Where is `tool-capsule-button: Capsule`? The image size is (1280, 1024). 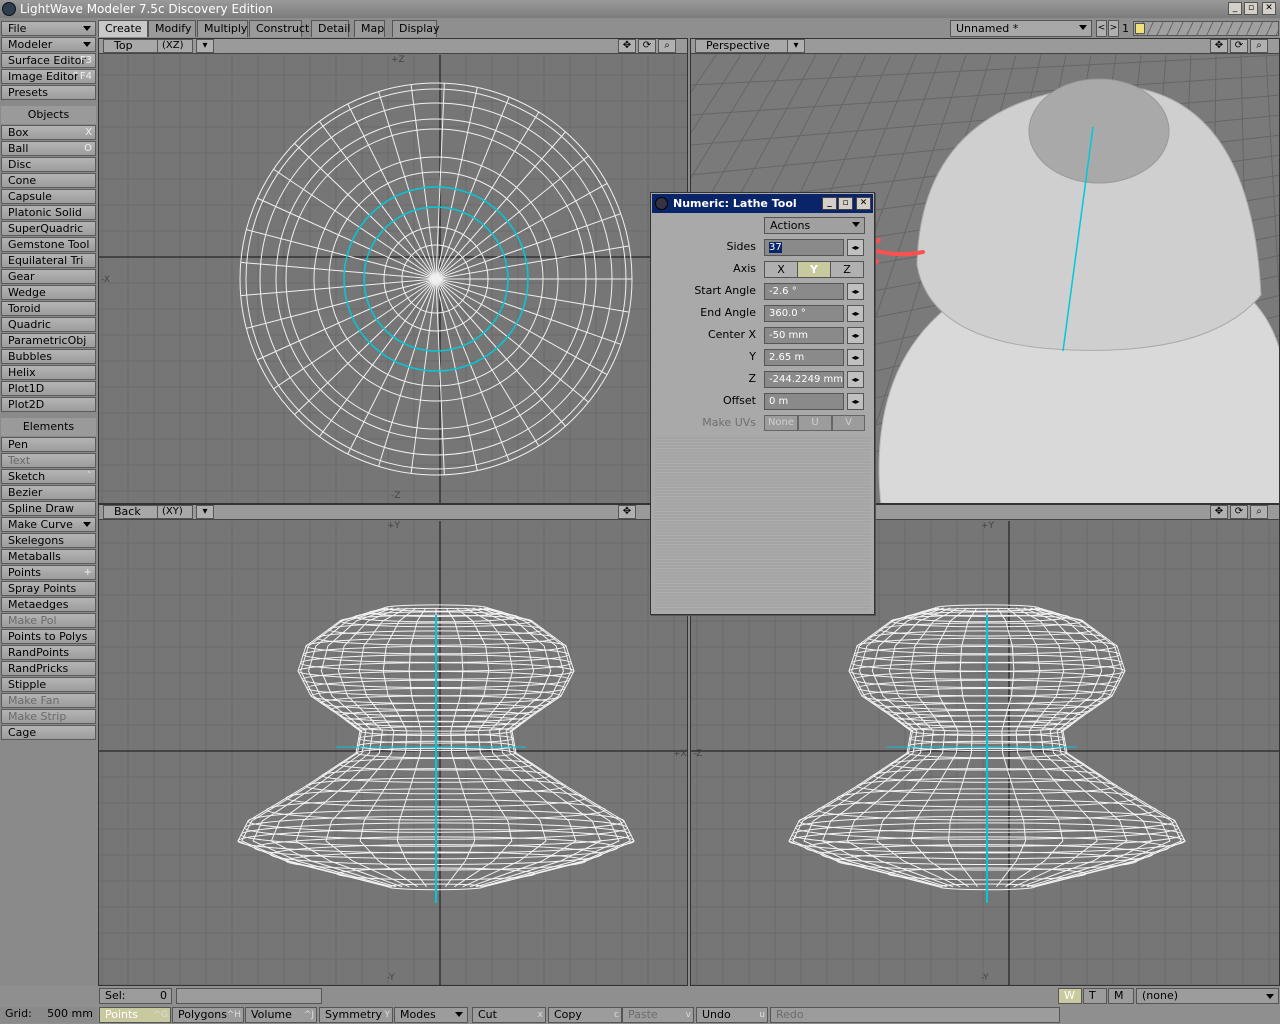 tool-capsule-button: Capsule is located at coordinates (48, 196).